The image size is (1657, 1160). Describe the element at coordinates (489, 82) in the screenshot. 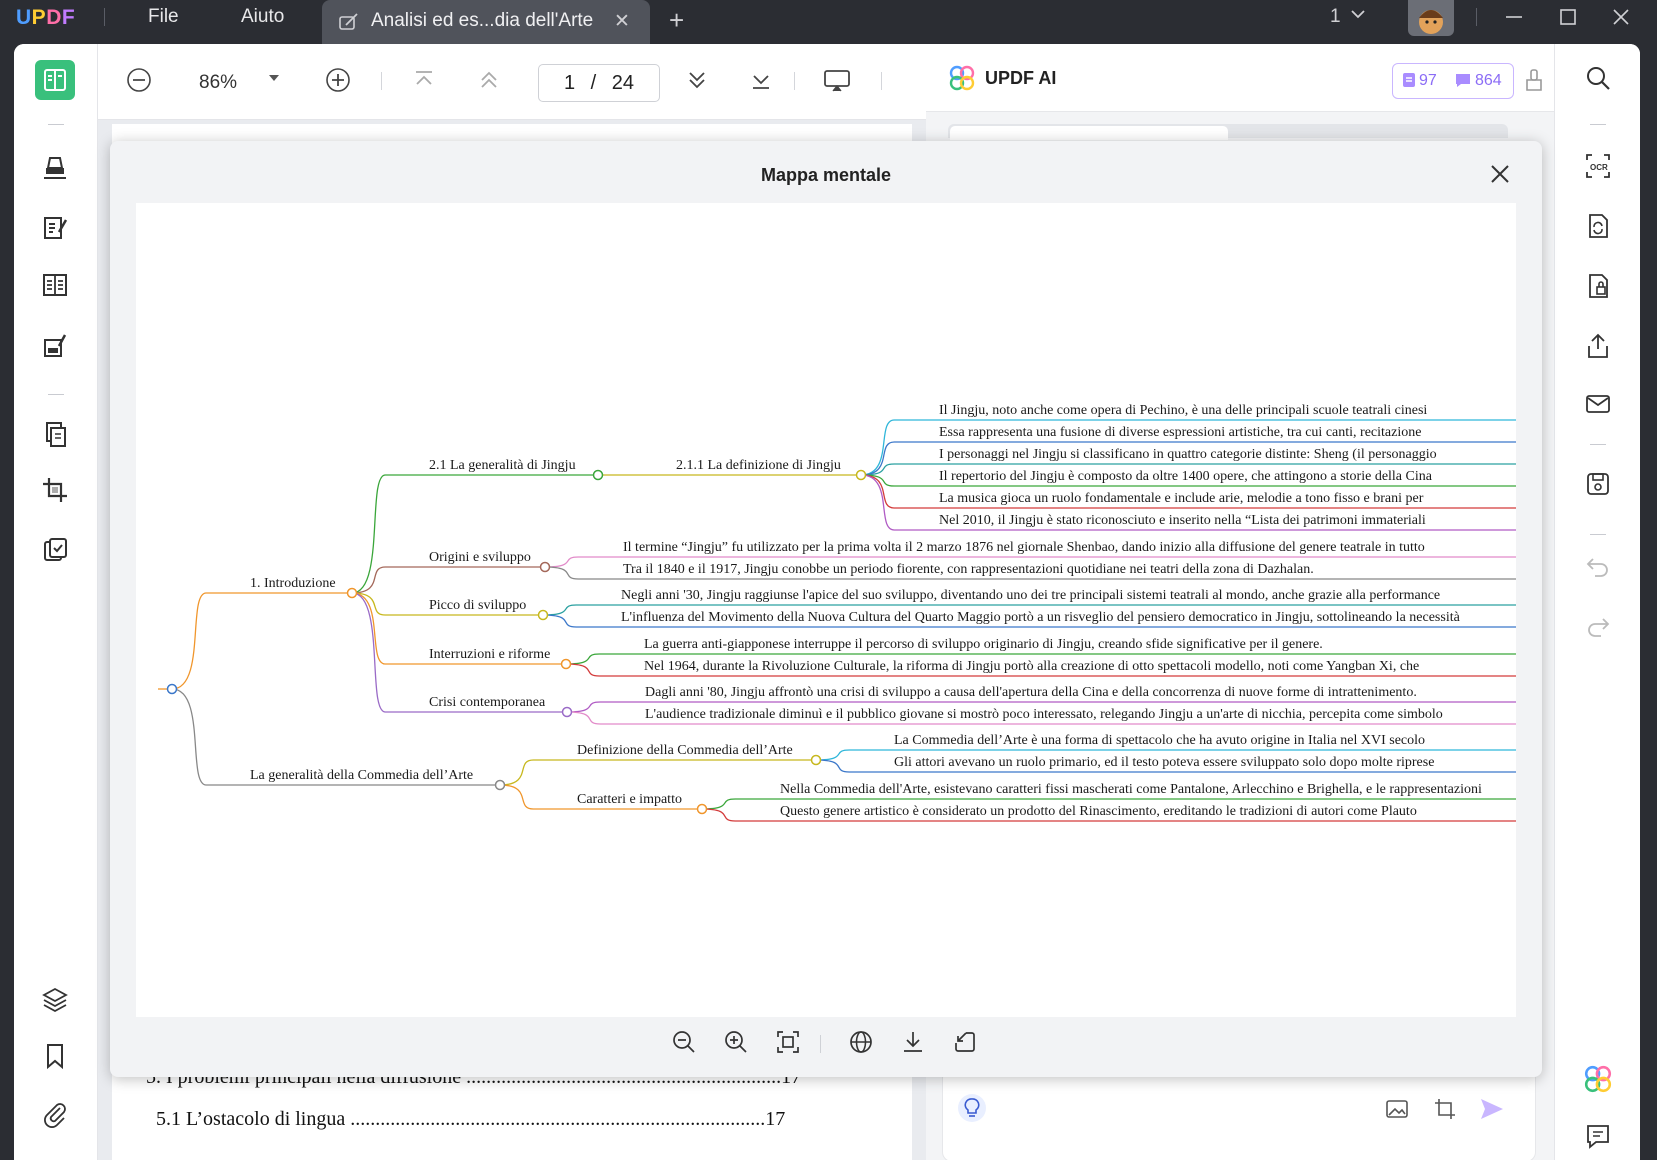

I see `previous-page-icon` at that location.